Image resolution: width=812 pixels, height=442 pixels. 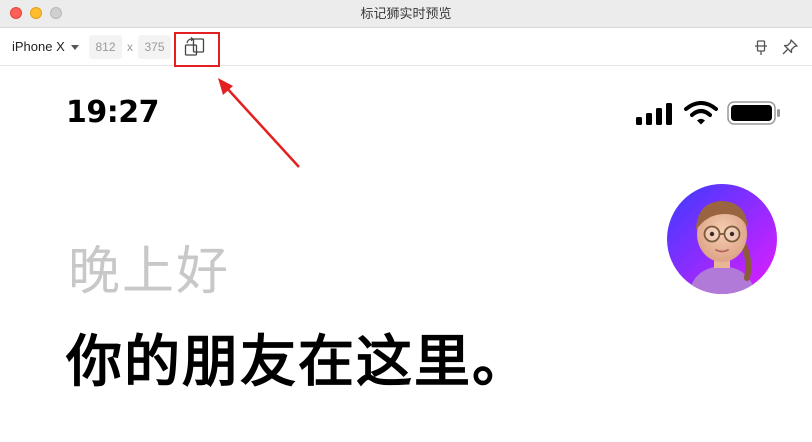 What do you see at coordinates (130, 47) in the screenshot?
I see `dimension-separator: x` at bounding box center [130, 47].